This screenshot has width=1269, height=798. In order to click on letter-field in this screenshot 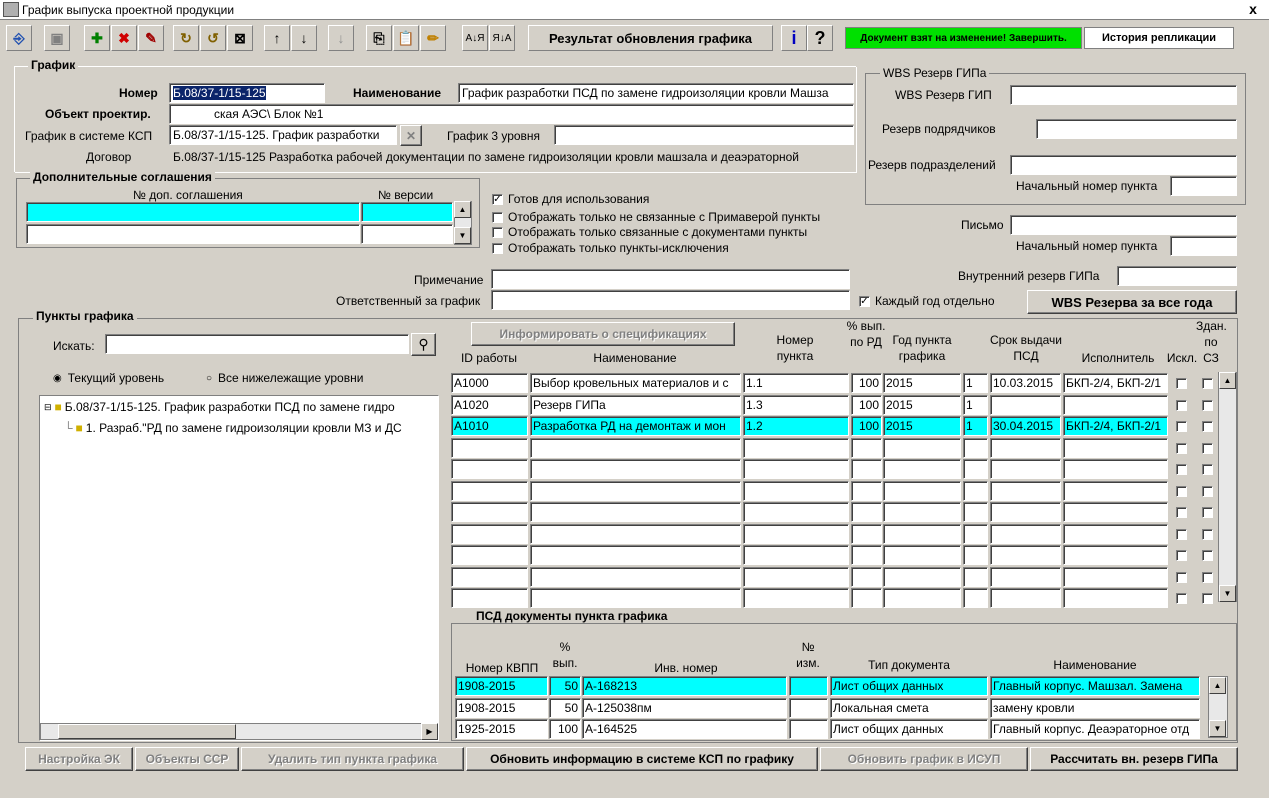, I will do `click(1123, 225)`.